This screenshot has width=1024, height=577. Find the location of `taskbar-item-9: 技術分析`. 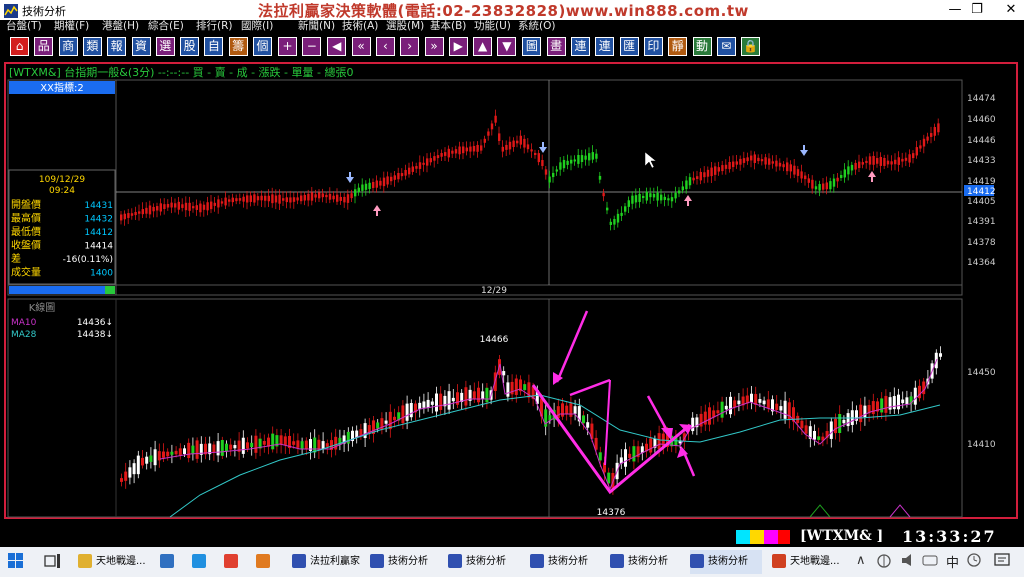

taskbar-item-9: 技術分析 is located at coordinates (646, 562).